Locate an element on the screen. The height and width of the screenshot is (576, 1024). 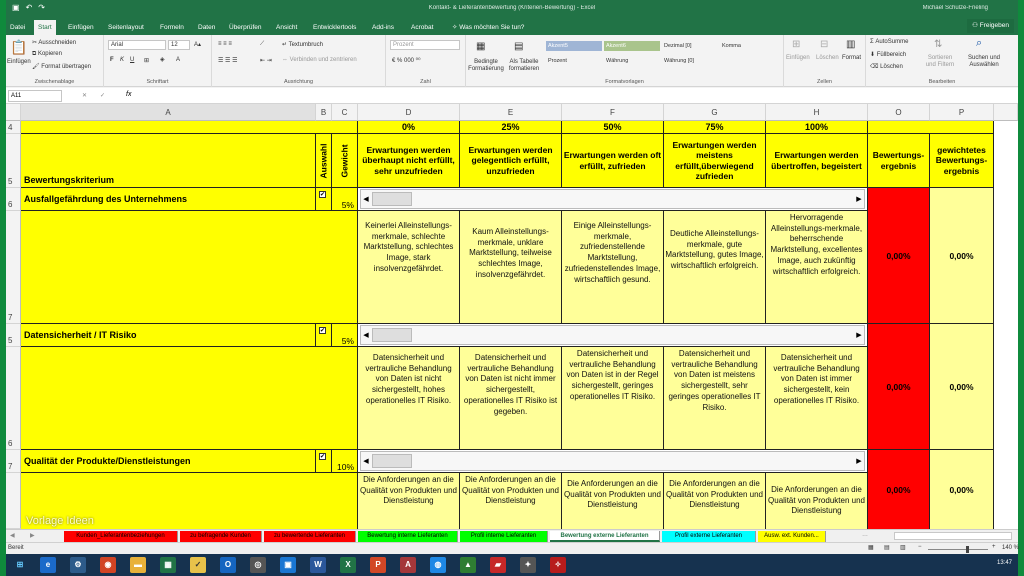
tab-ansicht: Ansicht is located at coordinates (286, 27).